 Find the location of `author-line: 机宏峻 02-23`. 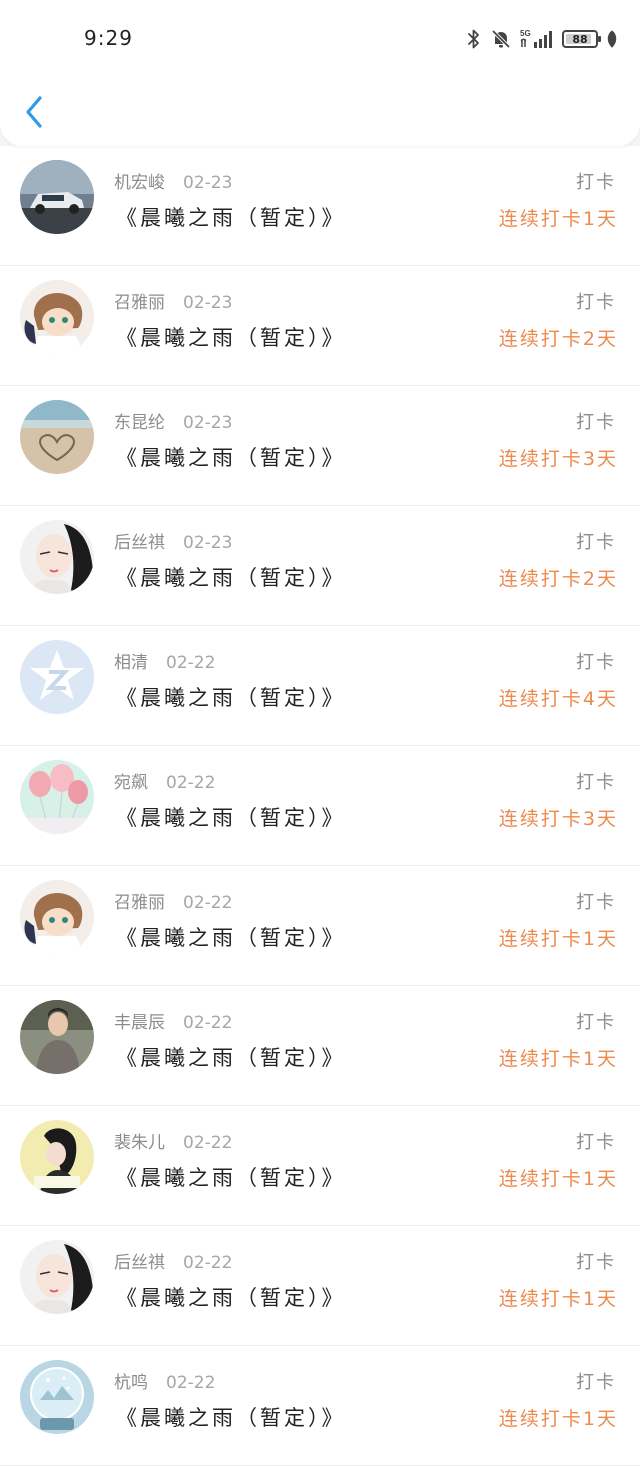

author-line: 机宏峻 02-23 is located at coordinates (173, 180).